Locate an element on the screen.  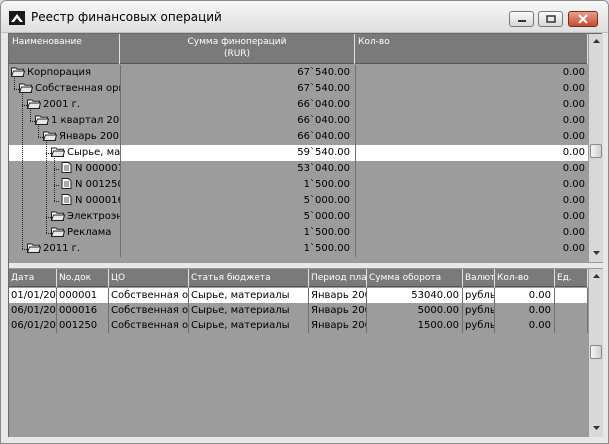
summary-row: 2011 г. 1`500.00 0.00 is located at coordinates (298, 249).